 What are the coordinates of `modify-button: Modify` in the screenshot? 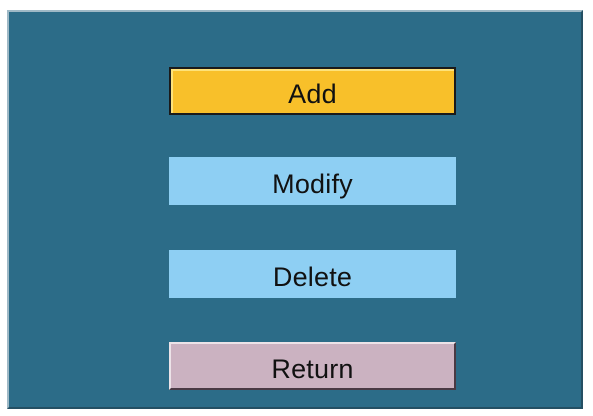 It's located at (312, 181).